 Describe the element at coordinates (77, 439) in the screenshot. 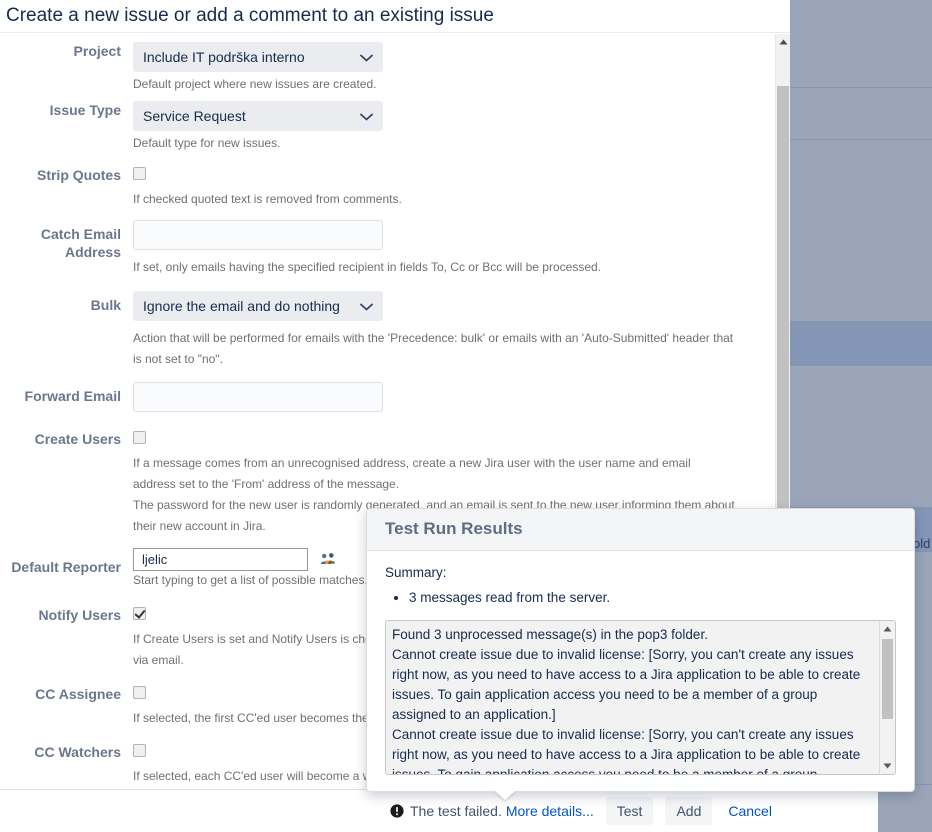

I see `field-label-create-users: Create Users` at that location.